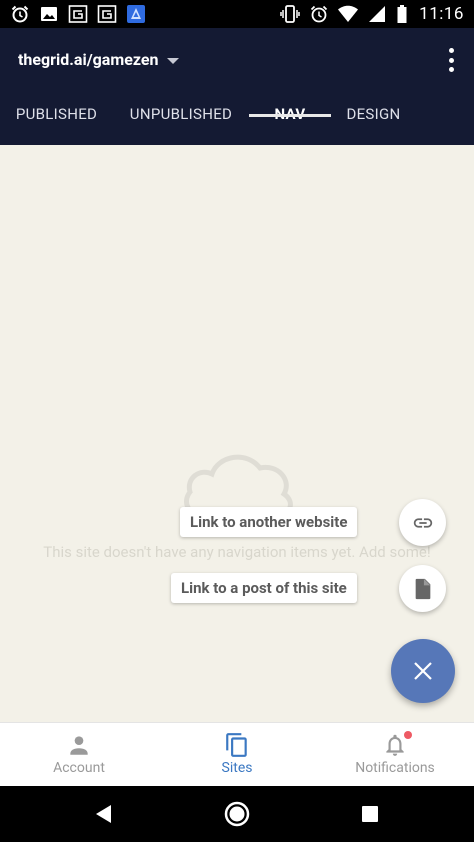  Describe the element at coordinates (319, 14) in the screenshot. I see `alarm-icon` at that location.